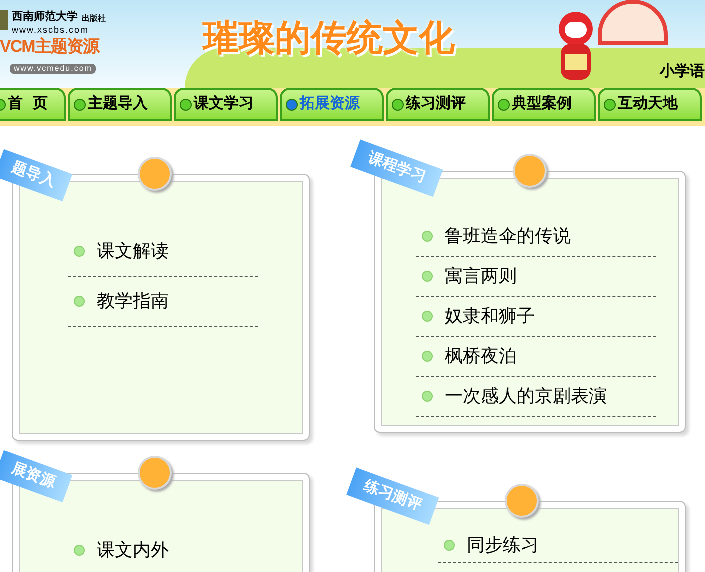 The image size is (705, 572). What do you see at coordinates (682, 71) in the screenshot?
I see `corner-text: 小学语` at bounding box center [682, 71].